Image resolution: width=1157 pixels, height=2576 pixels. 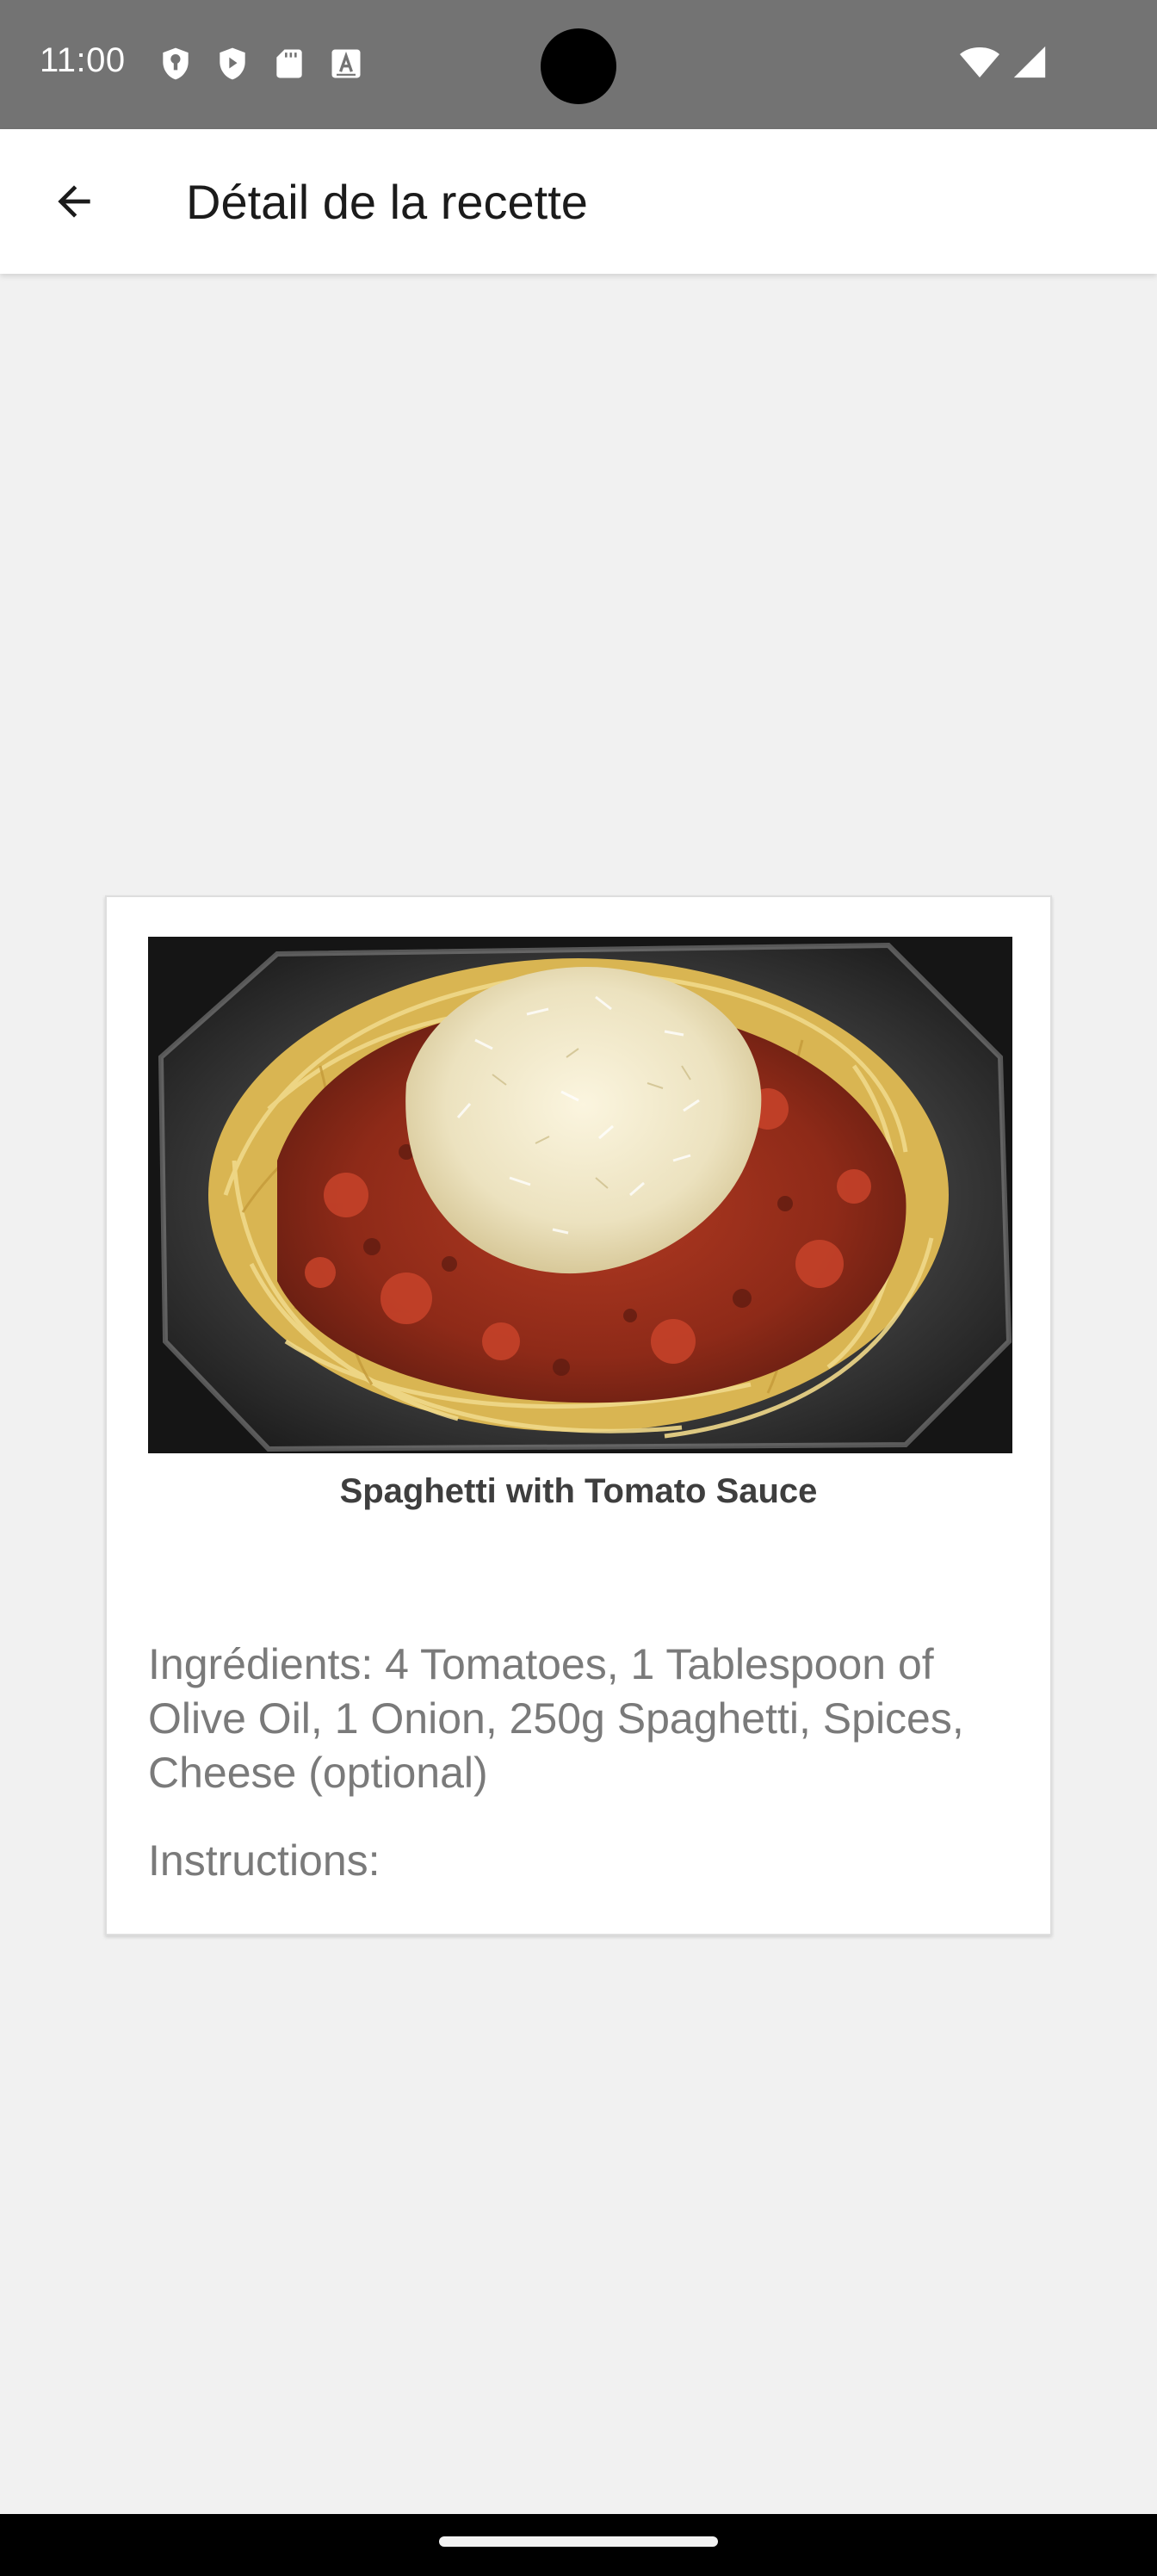 What do you see at coordinates (387, 202) in the screenshot?
I see `page-title: Détail de la recette` at bounding box center [387, 202].